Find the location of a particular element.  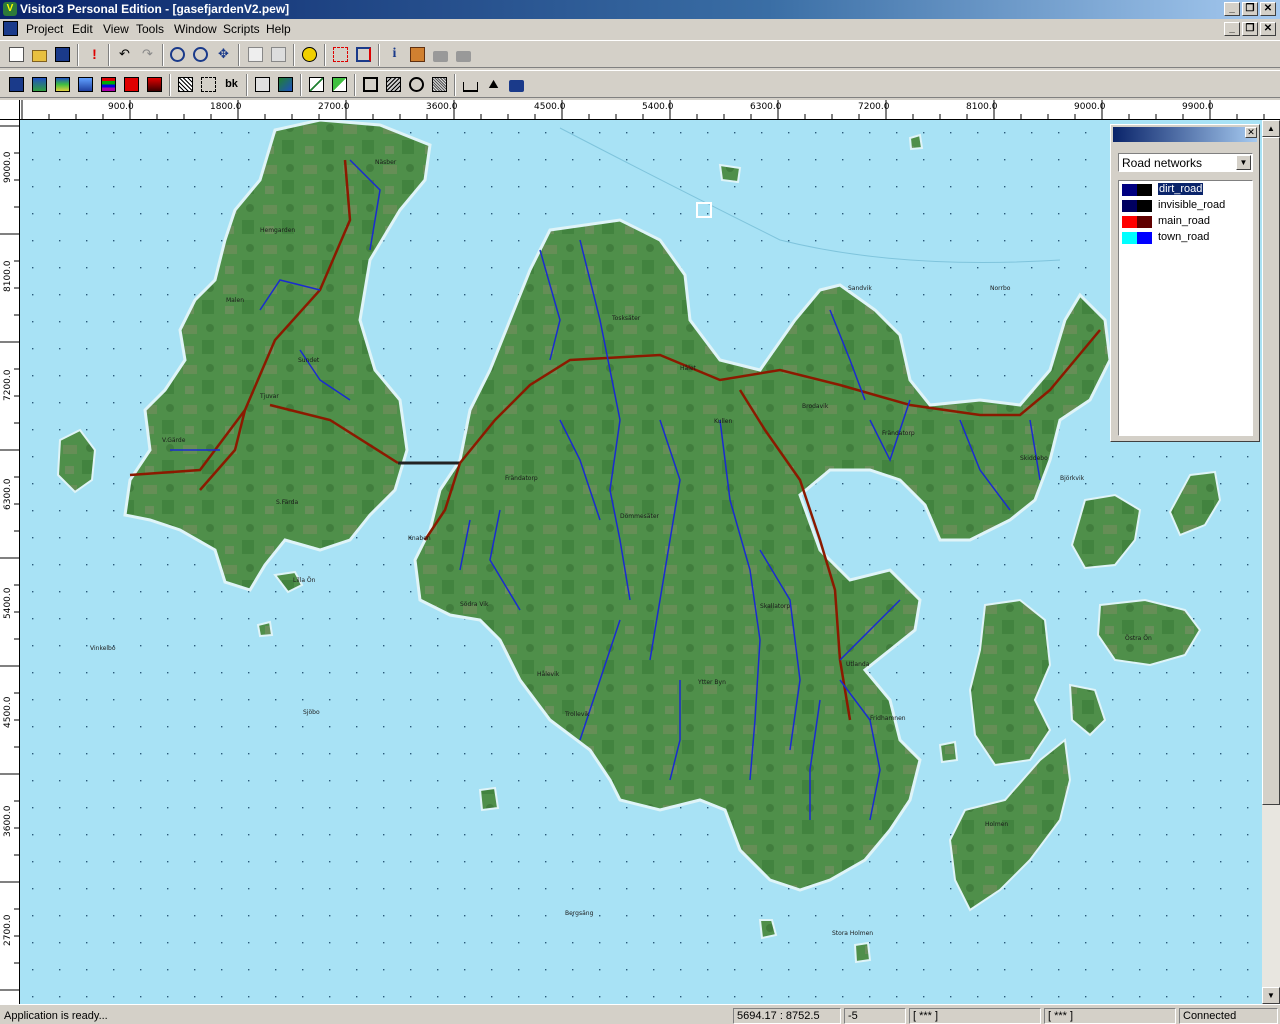

map-label: Sandvik is located at coordinates (860, 288).